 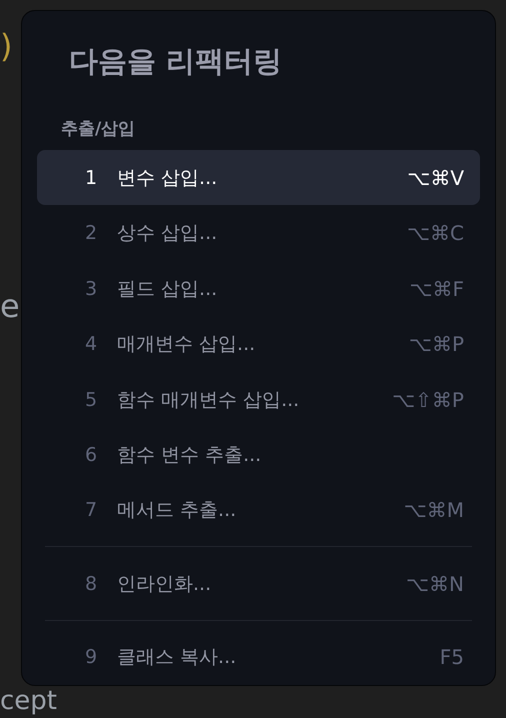 I want to click on menu-item: 9 클래스 복사... F5, so click(x=258, y=658).